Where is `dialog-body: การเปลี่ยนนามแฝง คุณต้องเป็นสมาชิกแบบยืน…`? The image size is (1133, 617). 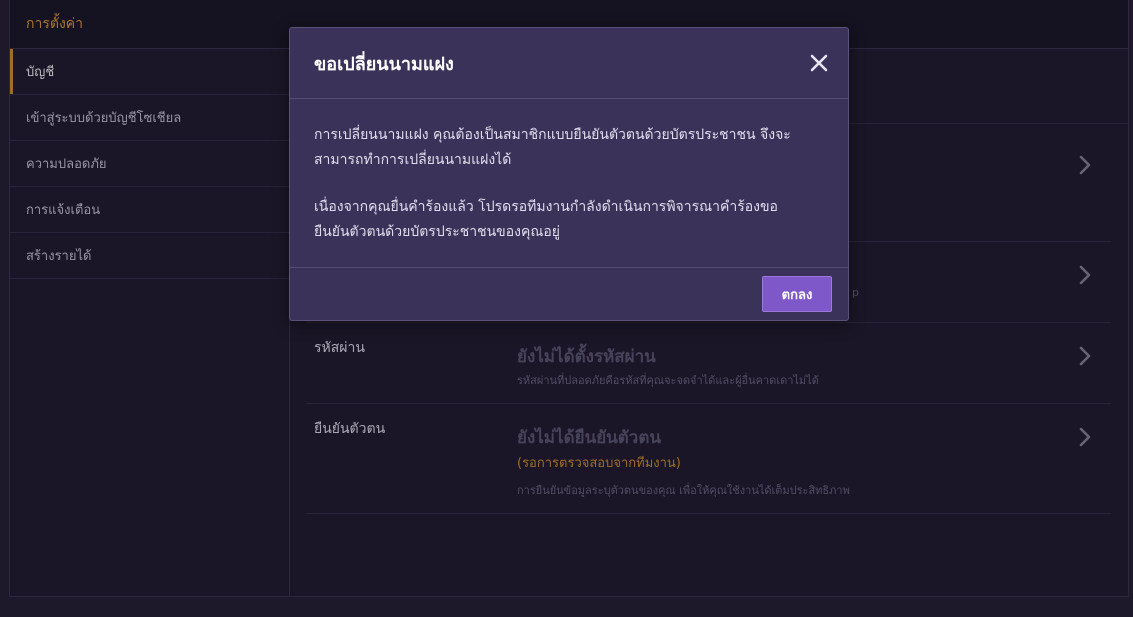 dialog-body: การเปลี่ยนนามแฝง คุณต้องเป็นสมาชิกแบบยืน… is located at coordinates (569, 183).